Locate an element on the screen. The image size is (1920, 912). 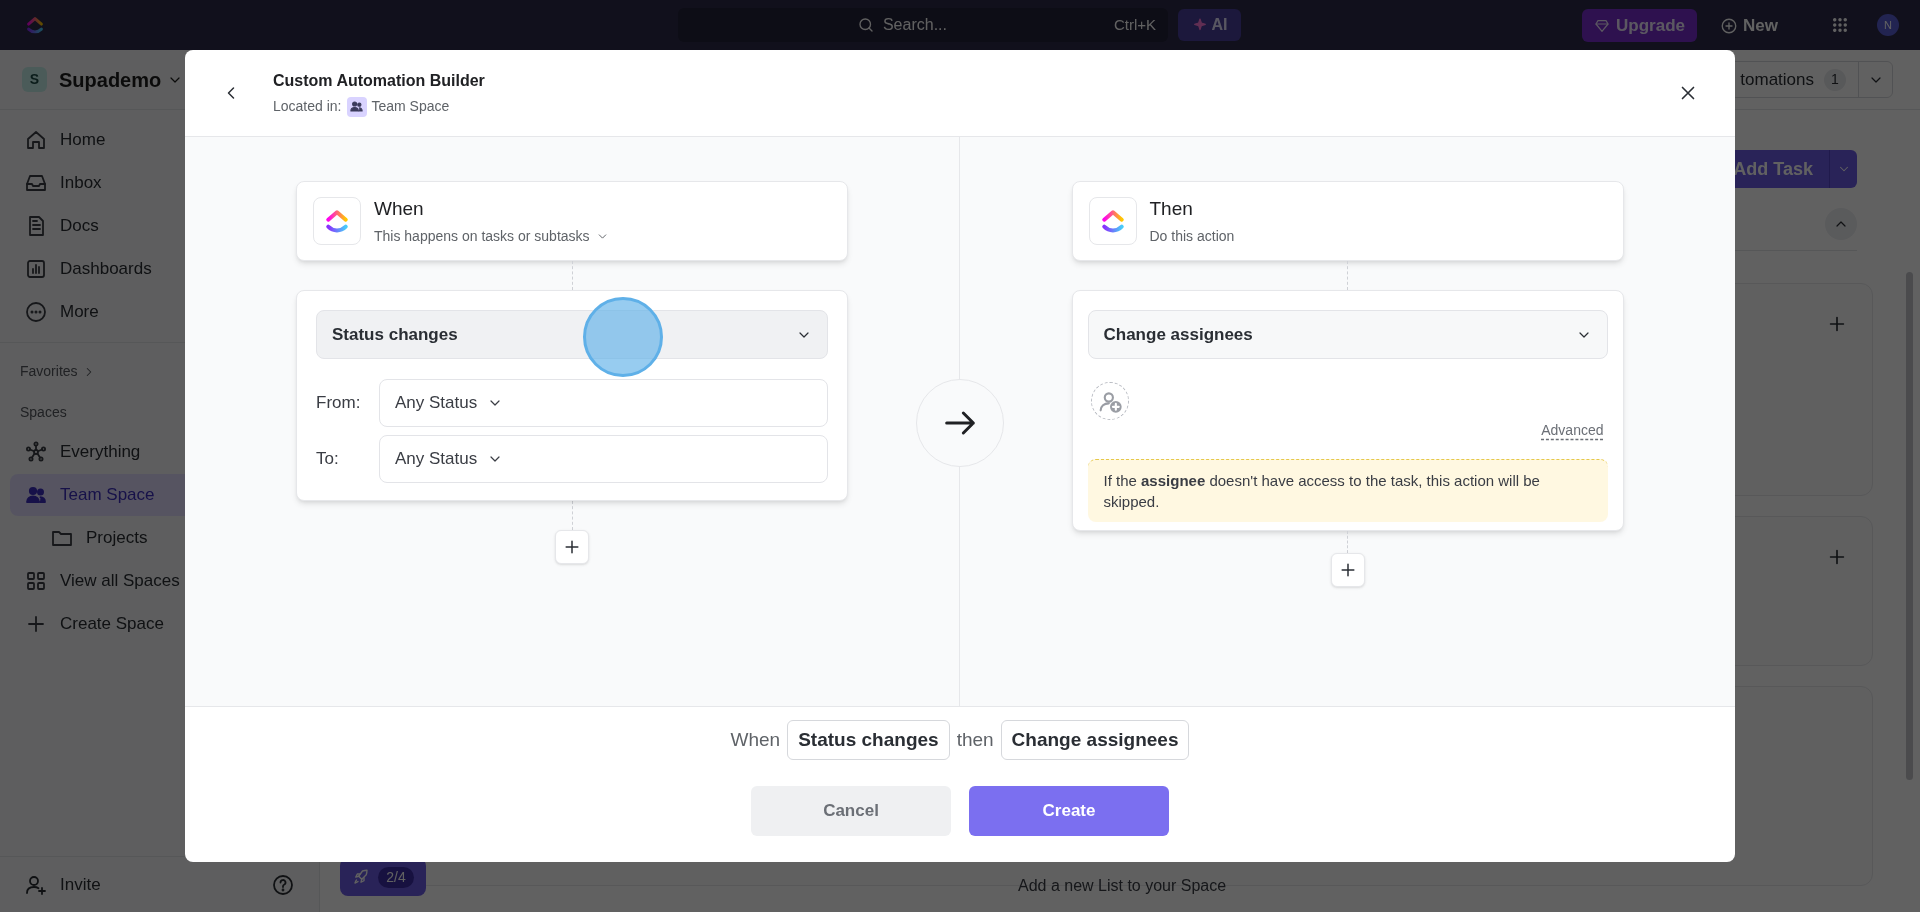
progress-badge: 2/4 is located at coordinates (396, 877).